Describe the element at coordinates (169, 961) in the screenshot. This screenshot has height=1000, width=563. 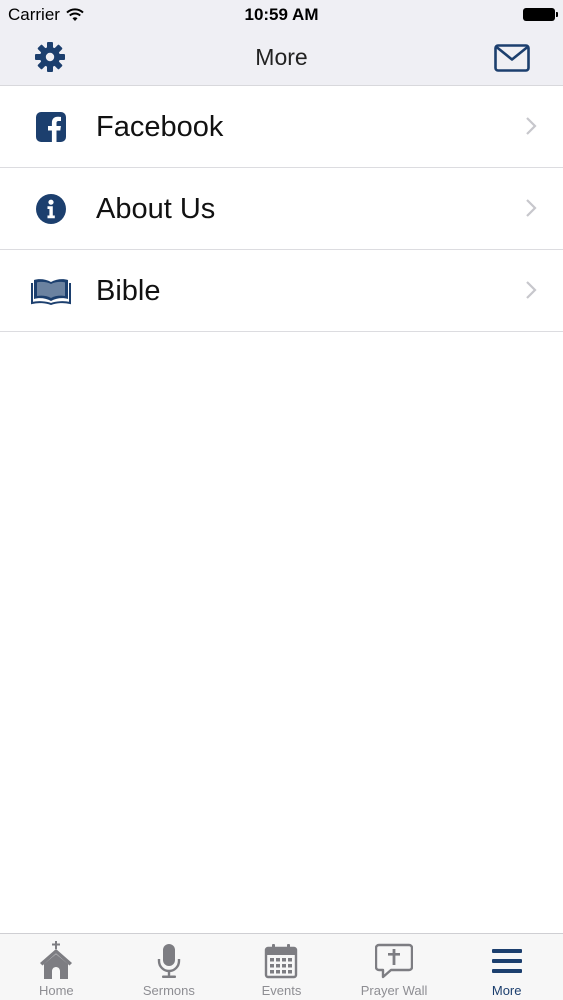
I see `microphone-icon` at that location.